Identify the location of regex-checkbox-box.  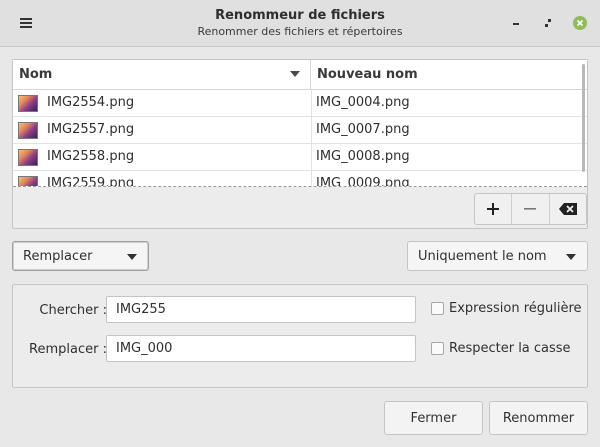
(437, 308).